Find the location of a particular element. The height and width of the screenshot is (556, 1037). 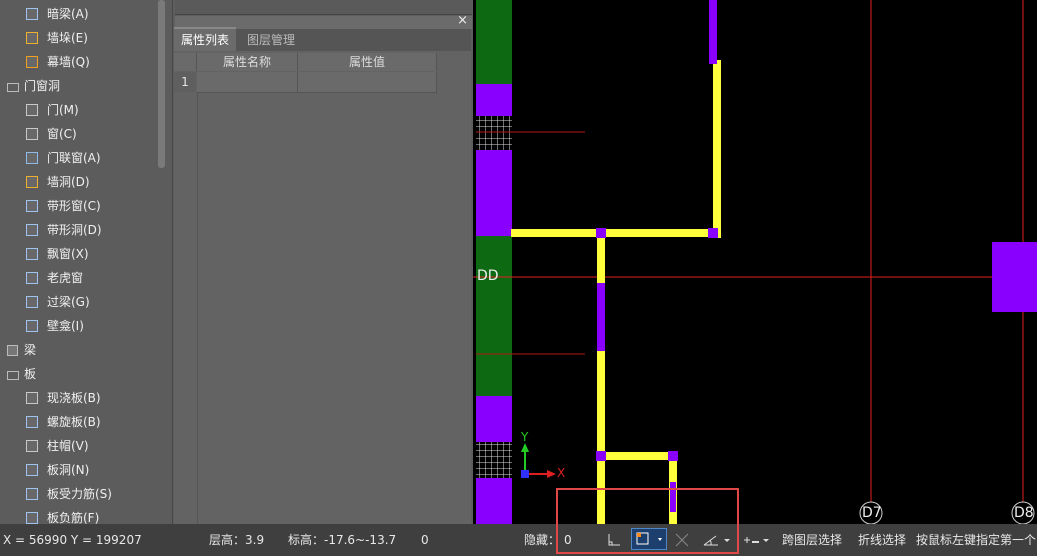

tree-item: 墙垛(E) is located at coordinates (78, 38).